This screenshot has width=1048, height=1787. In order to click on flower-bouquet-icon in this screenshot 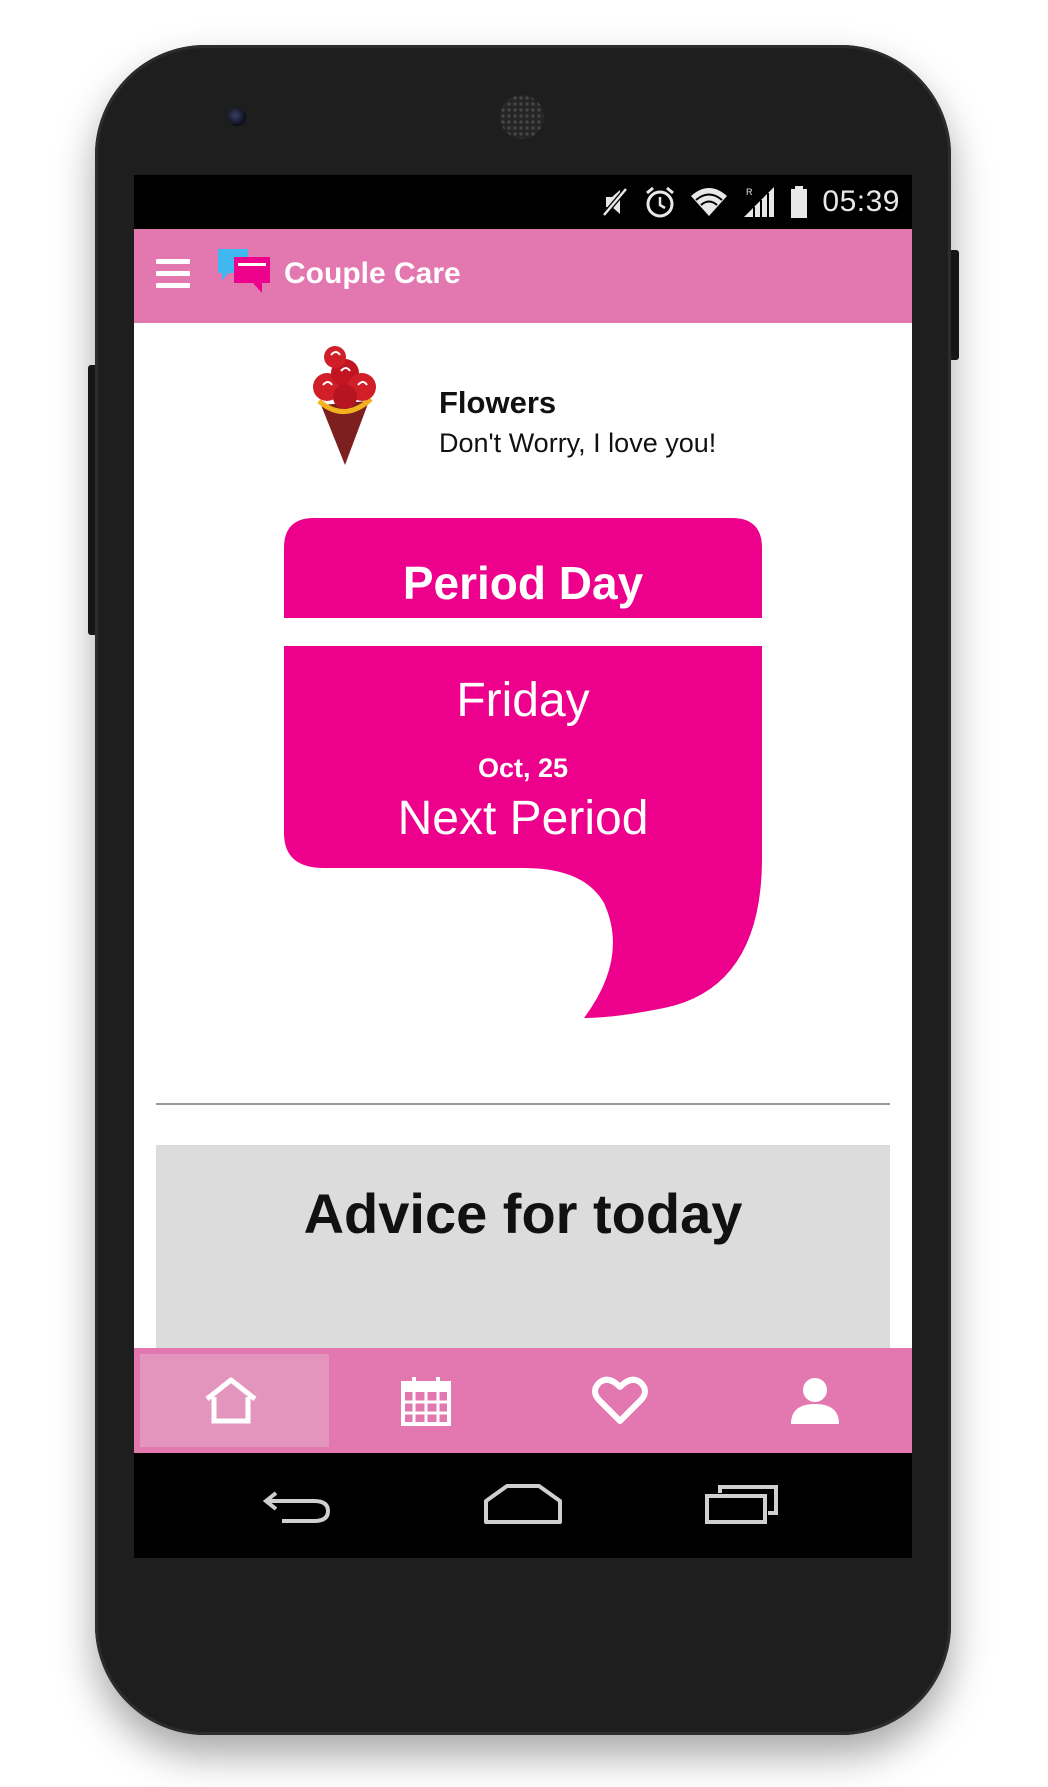, I will do `click(344, 405)`.